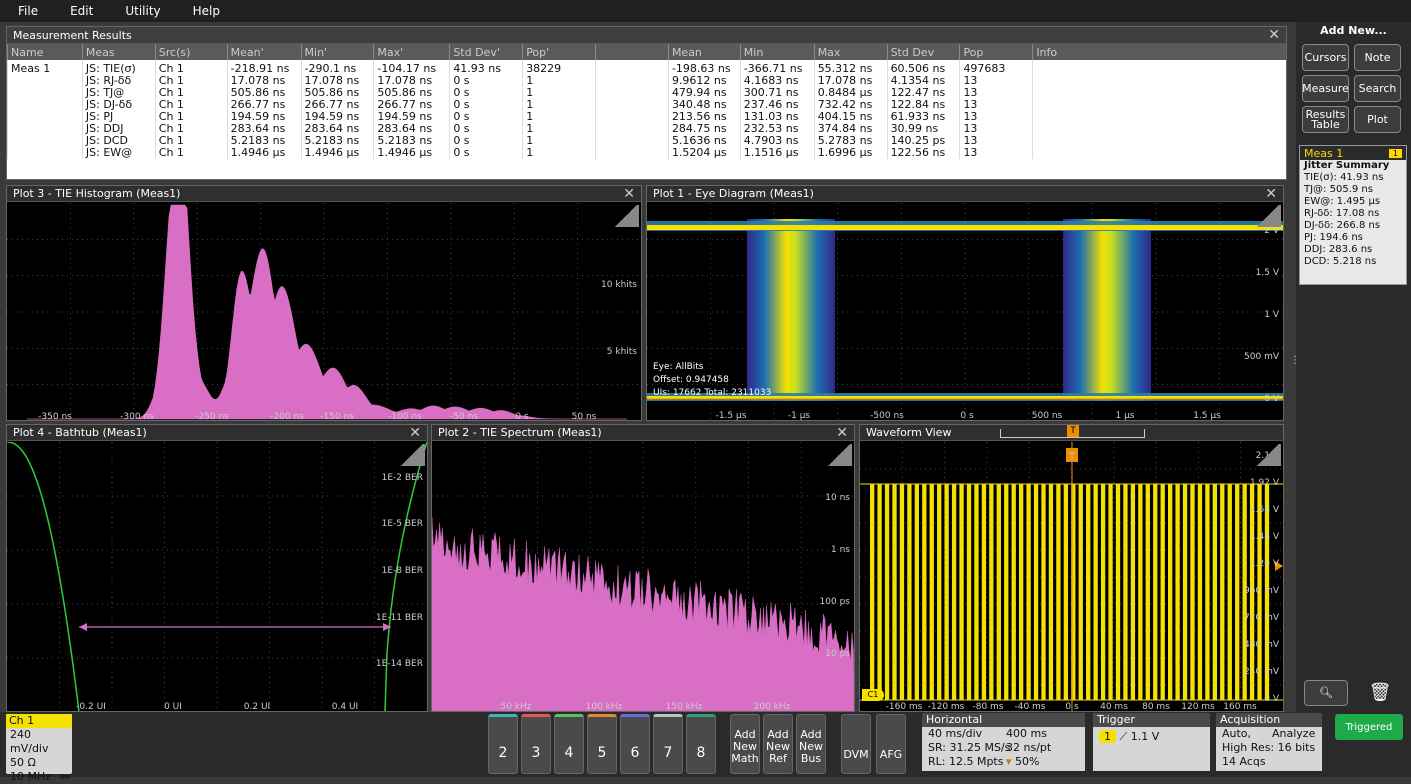 This screenshot has height=784, width=1411. I want to click on y-tick-label: 1.44 V, so click(1265, 537).